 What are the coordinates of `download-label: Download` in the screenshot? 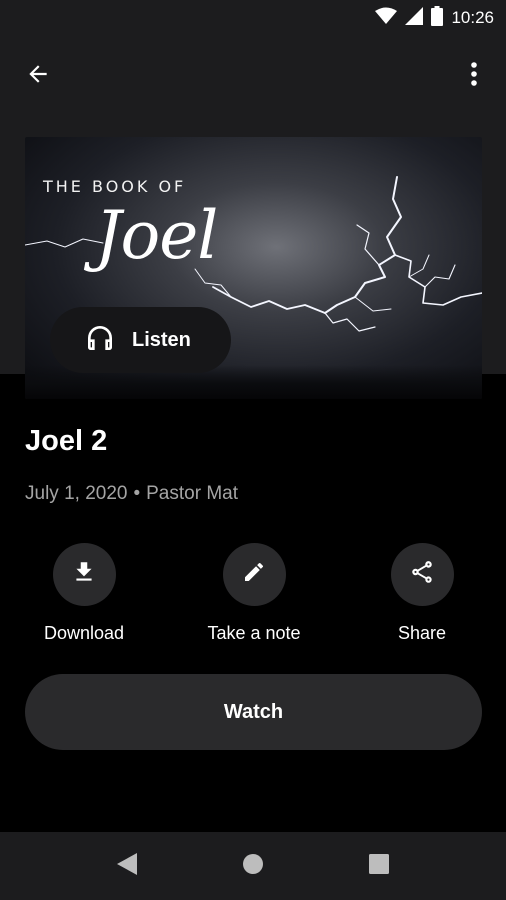 It's located at (84, 633).